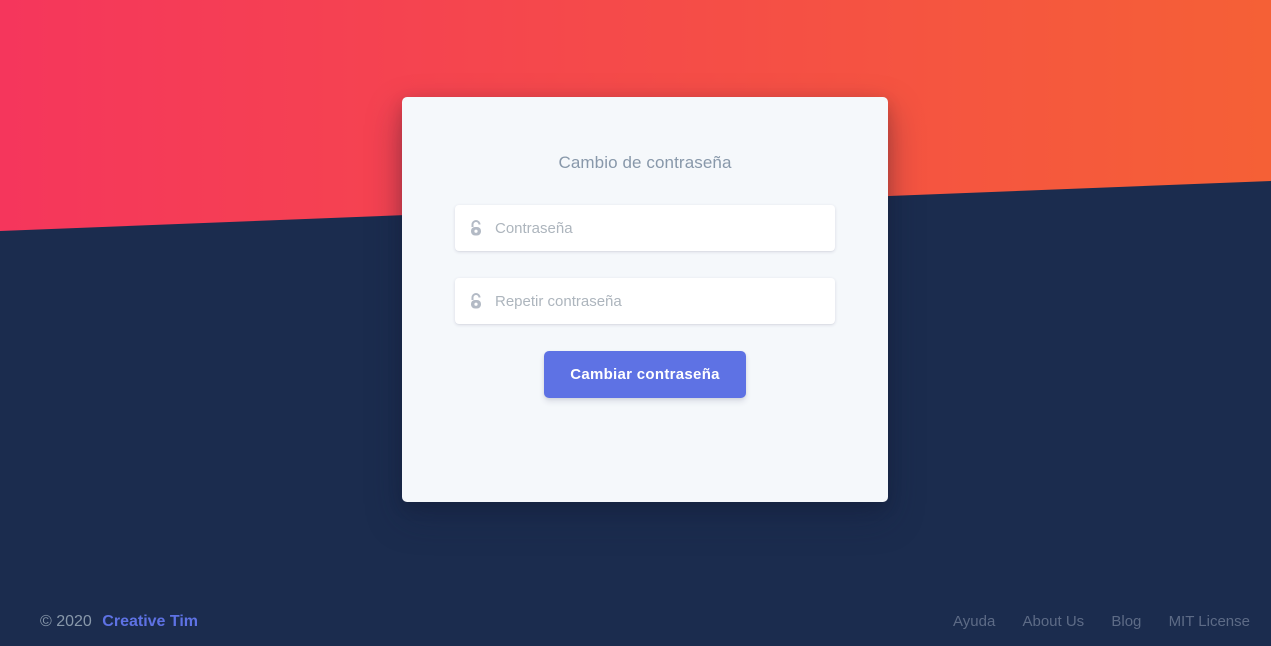 This screenshot has width=1271, height=646. I want to click on repeat-password-field, so click(645, 301).